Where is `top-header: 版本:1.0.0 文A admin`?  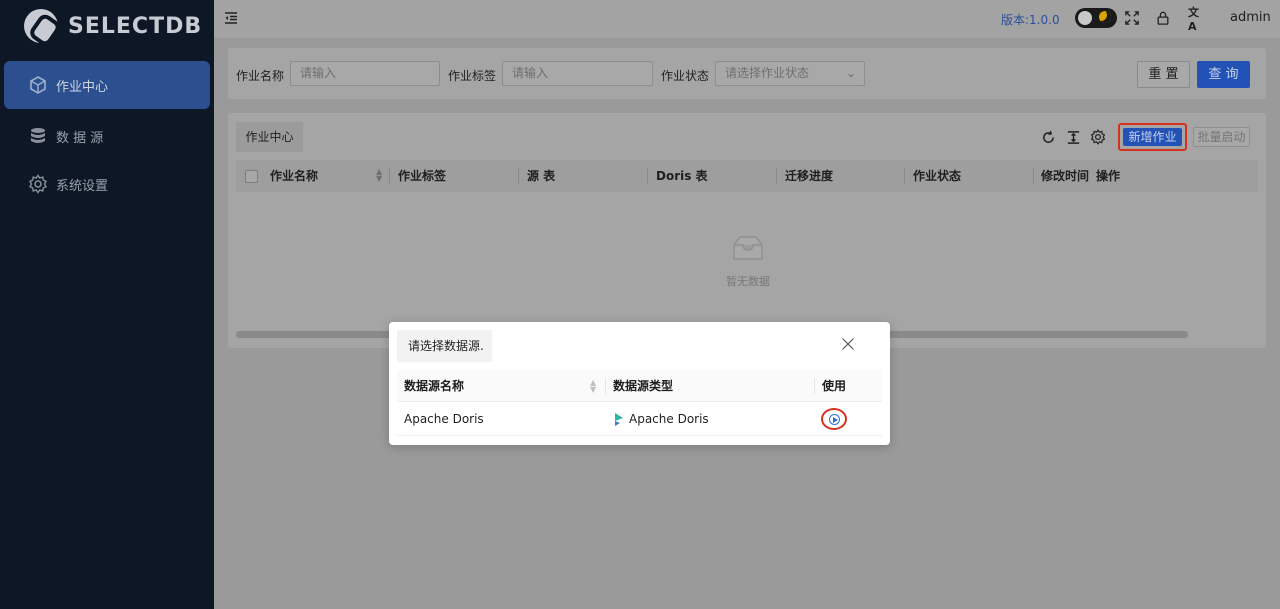
top-header: 版本:1.0.0 文A admin is located at coordinates (747, 19).